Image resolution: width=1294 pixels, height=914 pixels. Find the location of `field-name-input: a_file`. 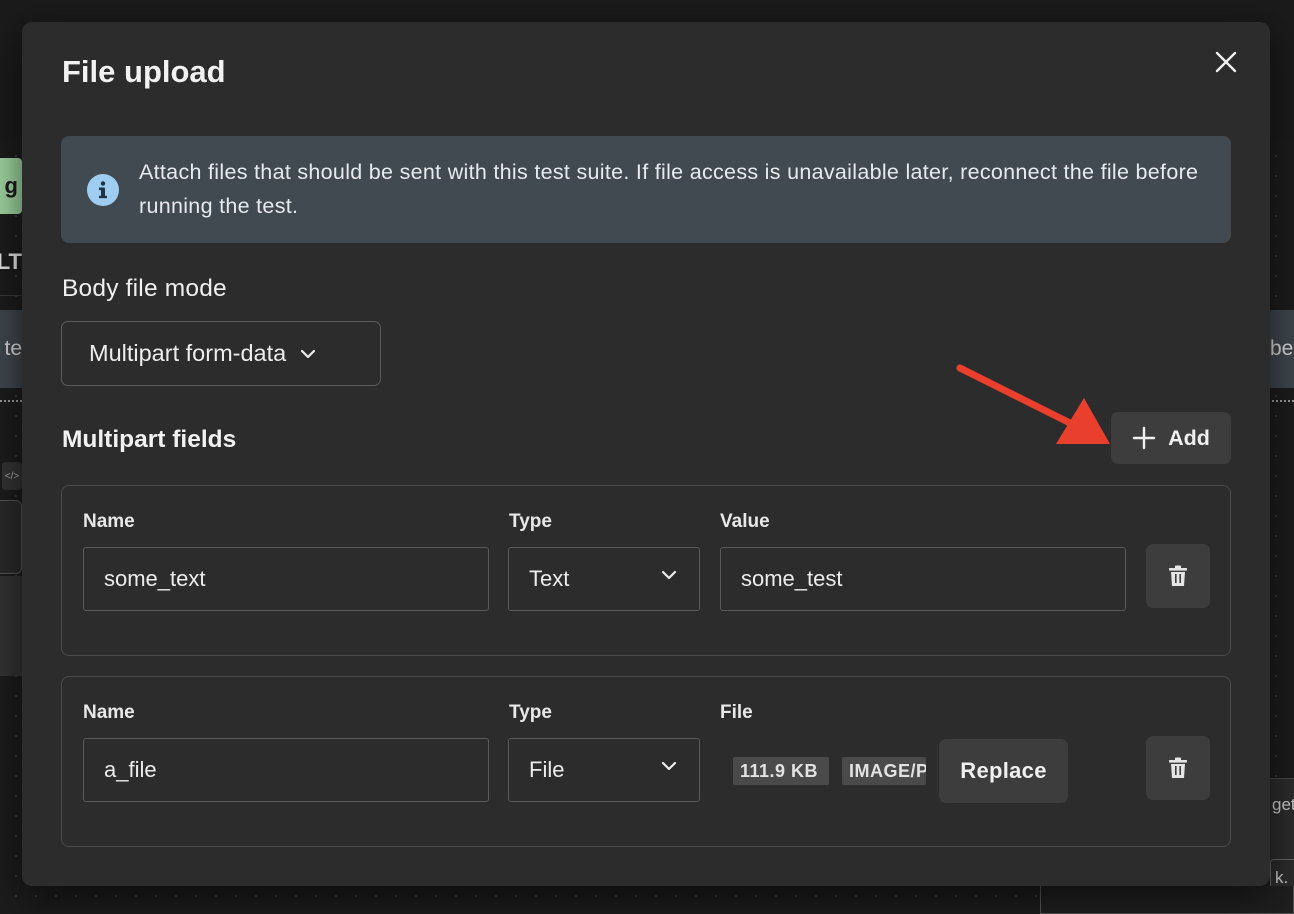

field-name-input: a_file is located at coordinates (286, 770).